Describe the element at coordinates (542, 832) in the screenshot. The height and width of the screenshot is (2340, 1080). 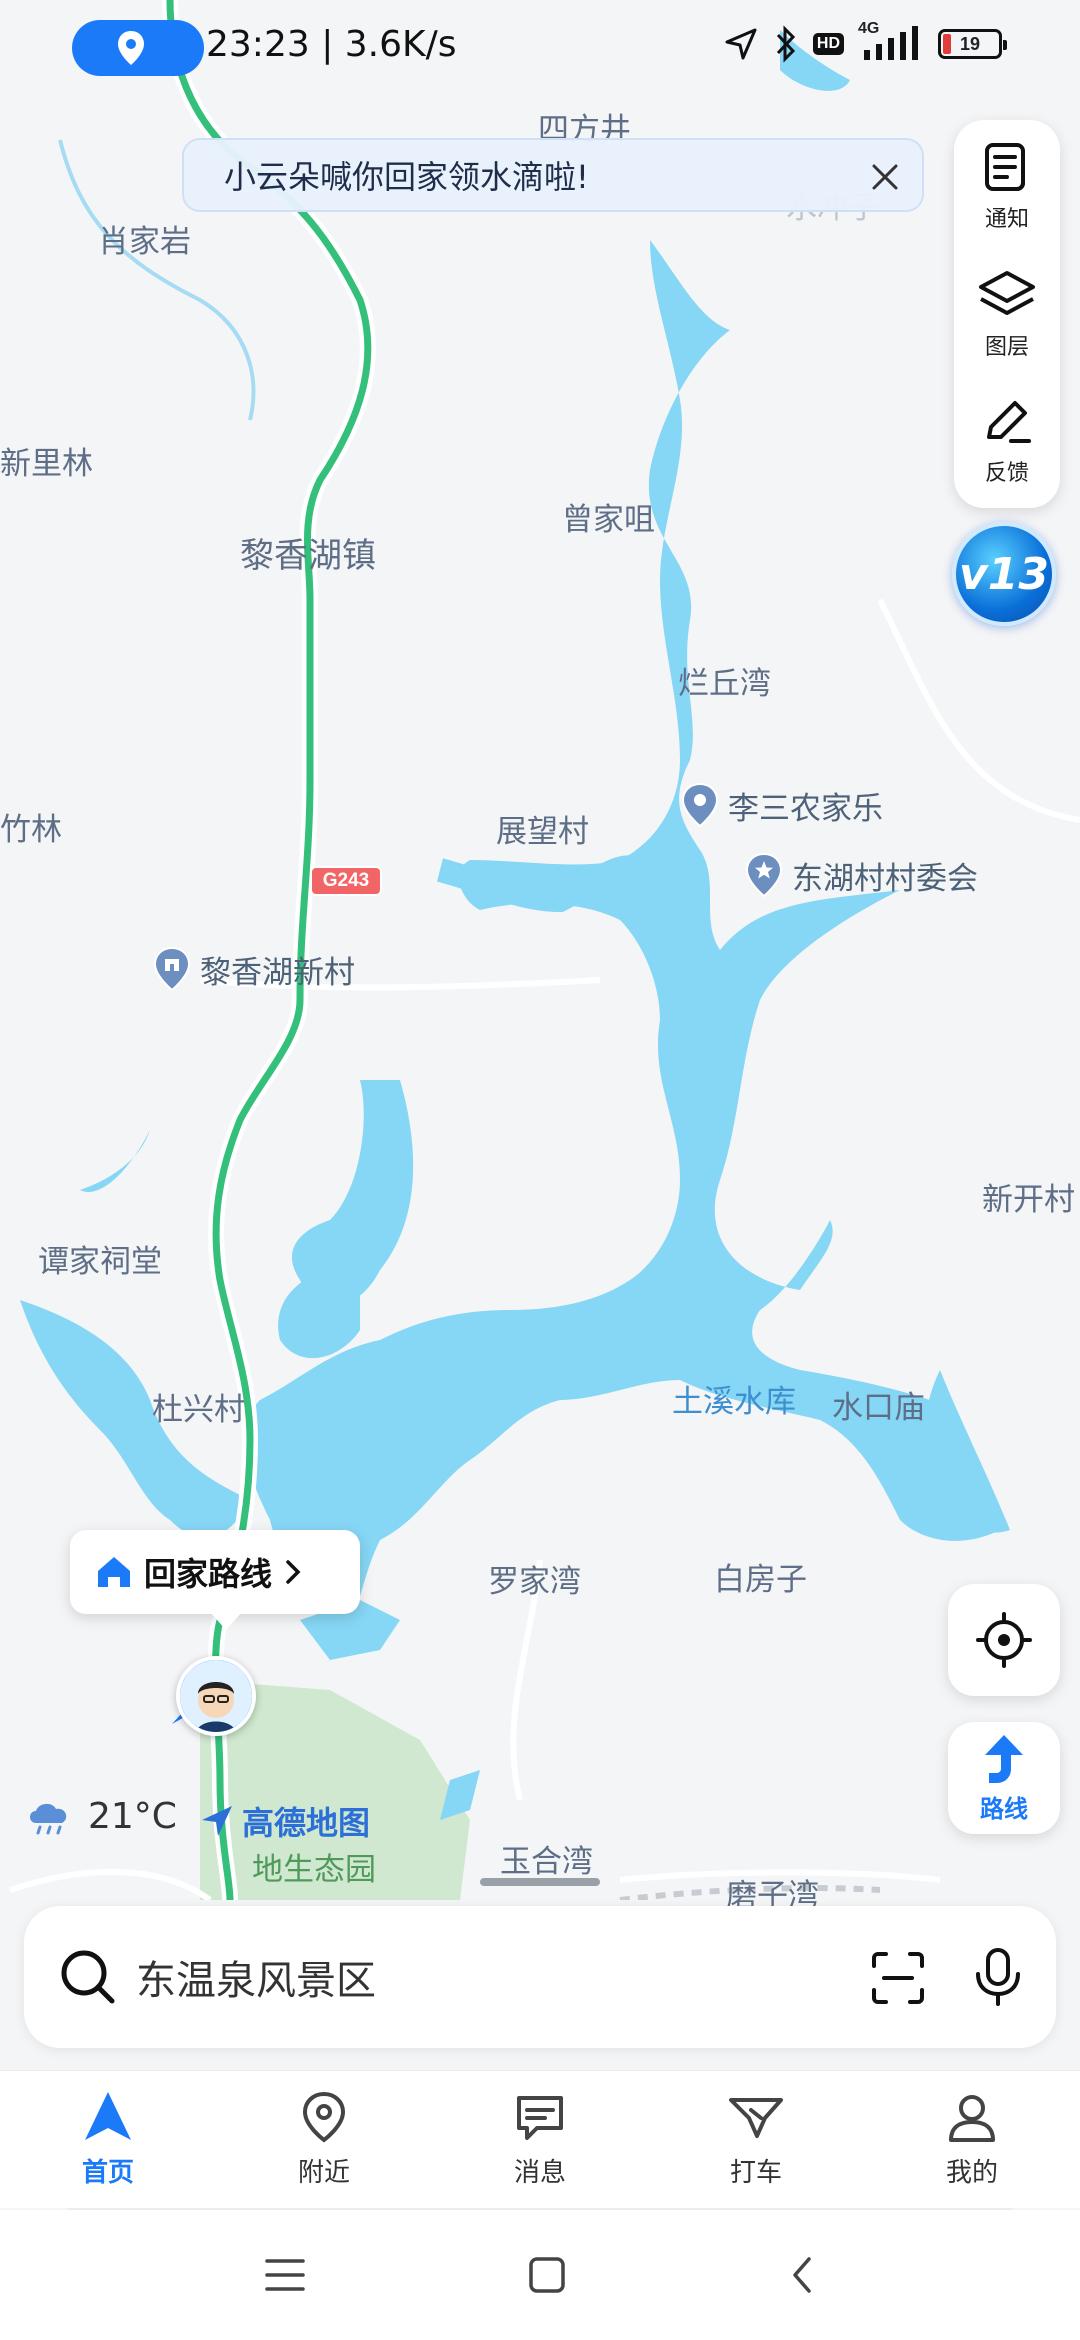
I see `map-label-zhanwangcun: 展望村` at that location.